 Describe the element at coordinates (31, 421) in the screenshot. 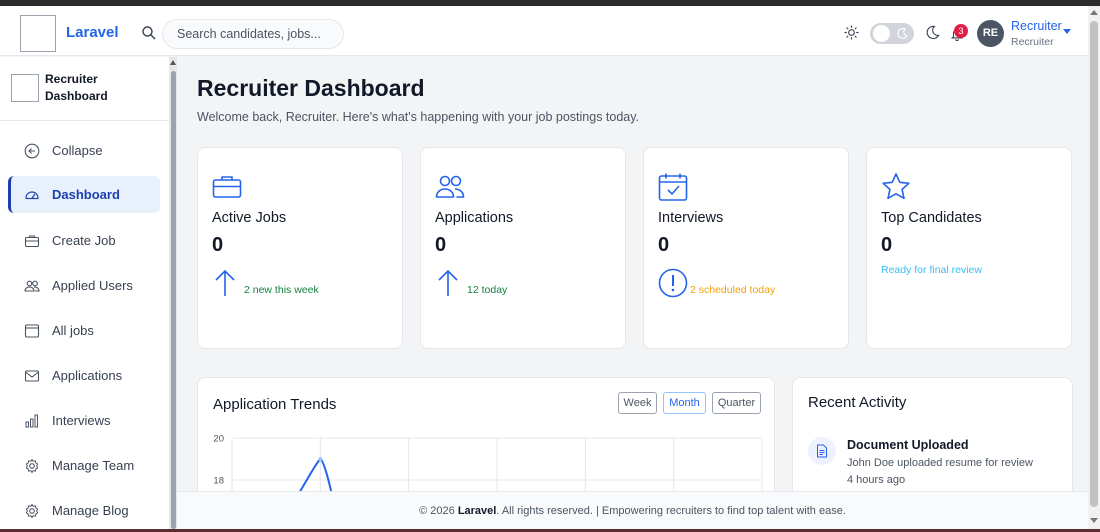

I see `bar-chart-icon` at that location.